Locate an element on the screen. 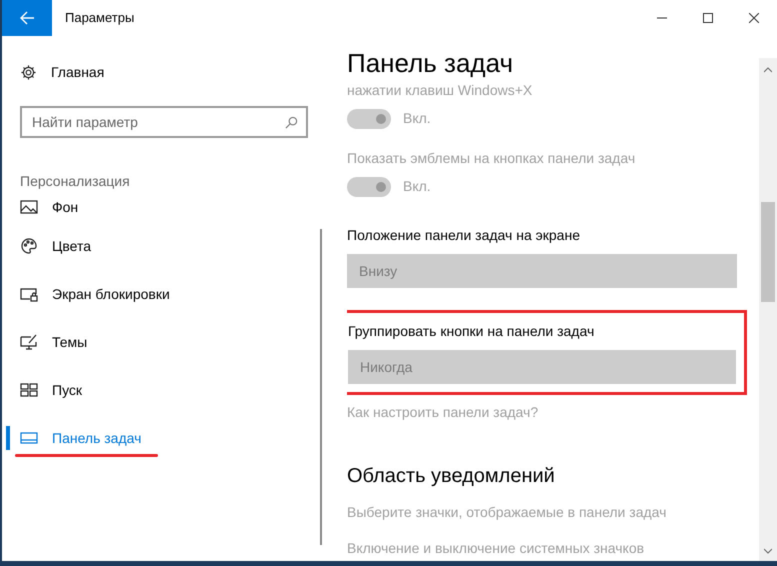 The image size is (777, 566). setting-label: Показать эмблемы на кнопках панели задач is located at coordinates (491, 158).